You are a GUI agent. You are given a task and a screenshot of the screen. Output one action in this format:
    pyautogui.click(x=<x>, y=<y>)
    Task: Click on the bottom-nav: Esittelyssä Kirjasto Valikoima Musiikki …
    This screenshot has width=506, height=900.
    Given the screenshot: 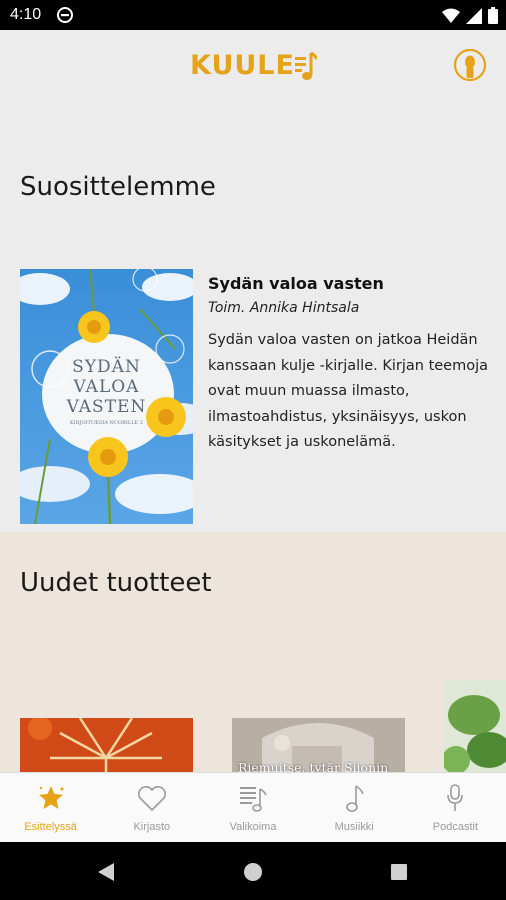 What is the action you would take?
    pyautogui.click(x=253, y=807)
    